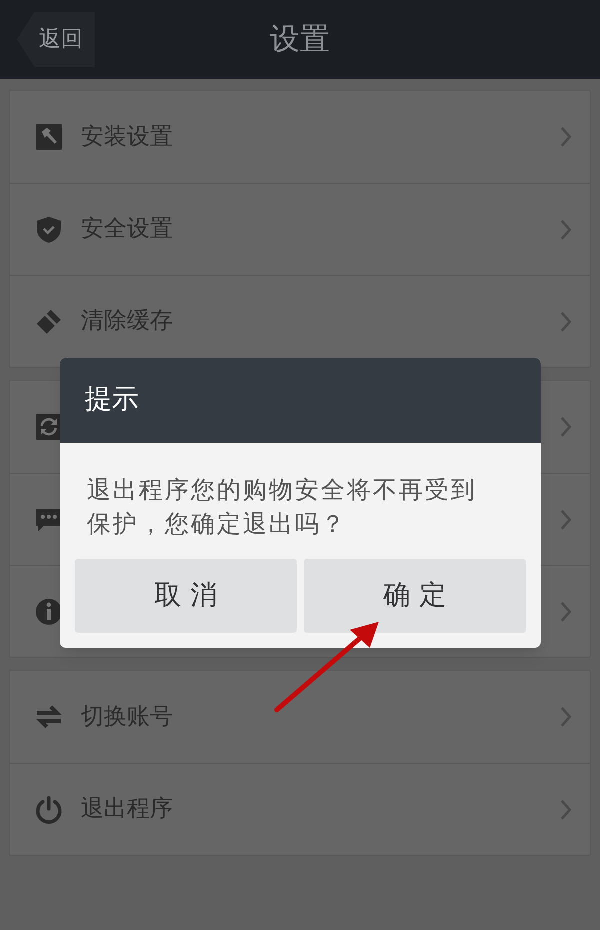 The width and height of the screenshot is (600, 930). Describe the element at coordinates (49, 717) in the screenshot. I see `swap-arrows-icon` at that location.